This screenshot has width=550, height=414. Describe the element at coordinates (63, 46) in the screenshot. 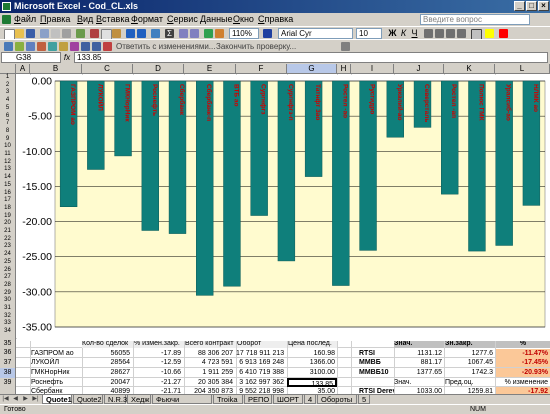

I see `reviewing-pane-icon` at that location.